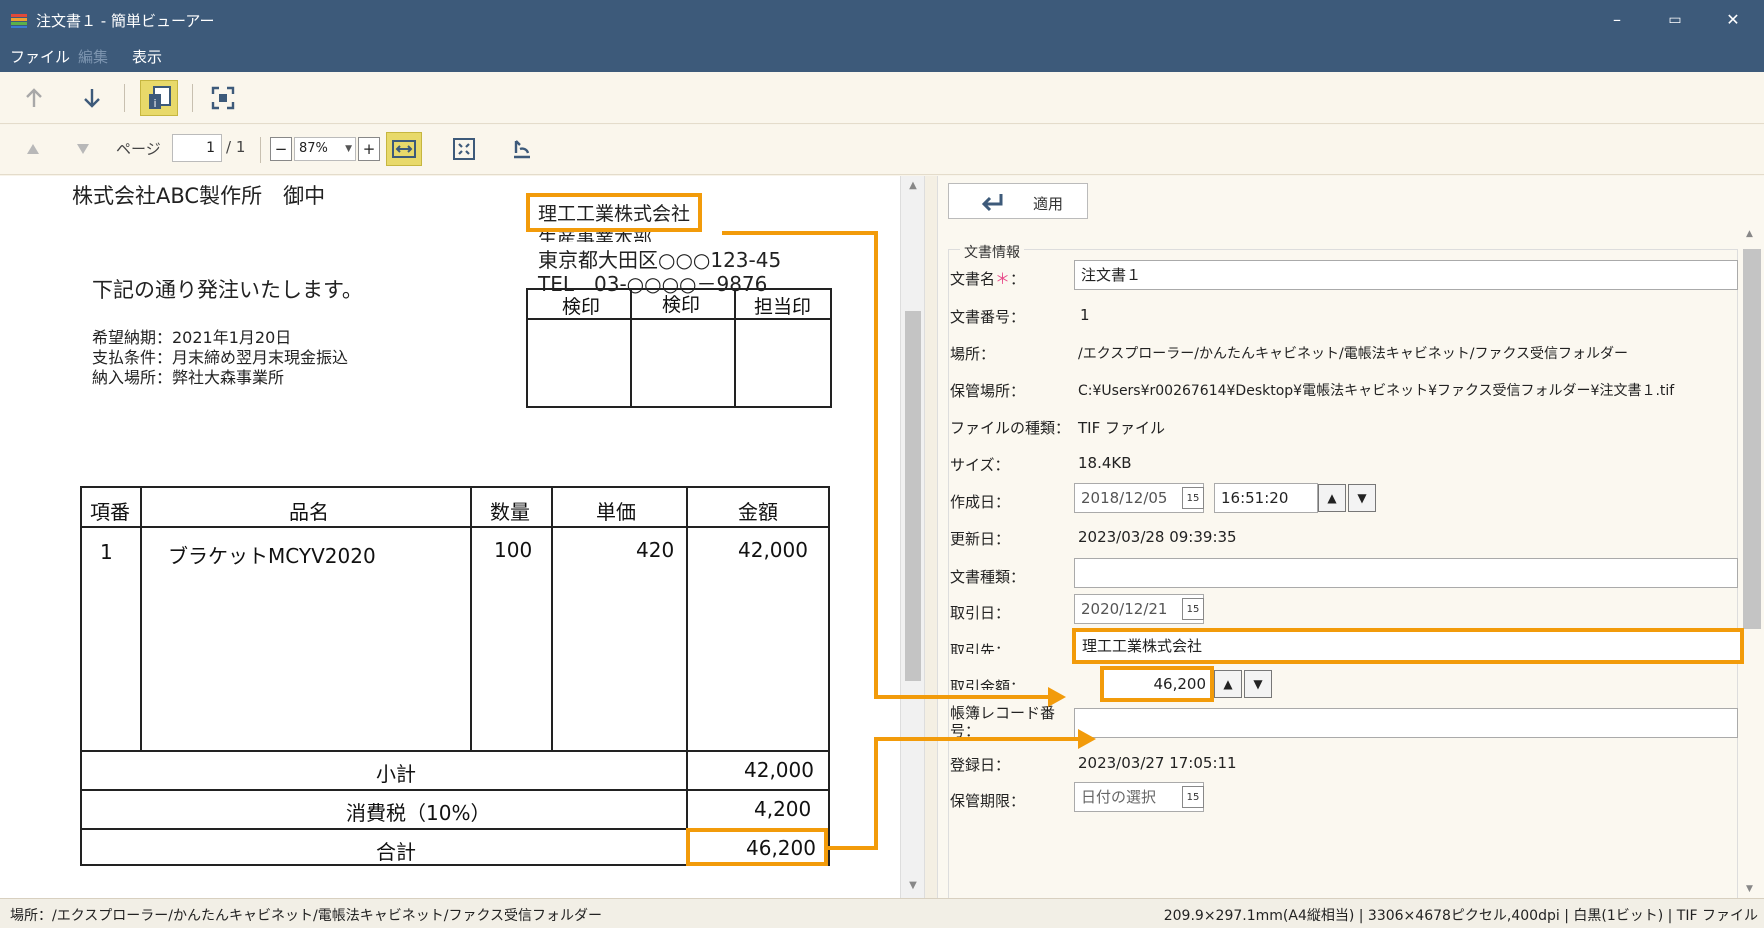 This screenshot has height=928, width=1764. I want to click on document-info-toggle: i, so click(159, 98).